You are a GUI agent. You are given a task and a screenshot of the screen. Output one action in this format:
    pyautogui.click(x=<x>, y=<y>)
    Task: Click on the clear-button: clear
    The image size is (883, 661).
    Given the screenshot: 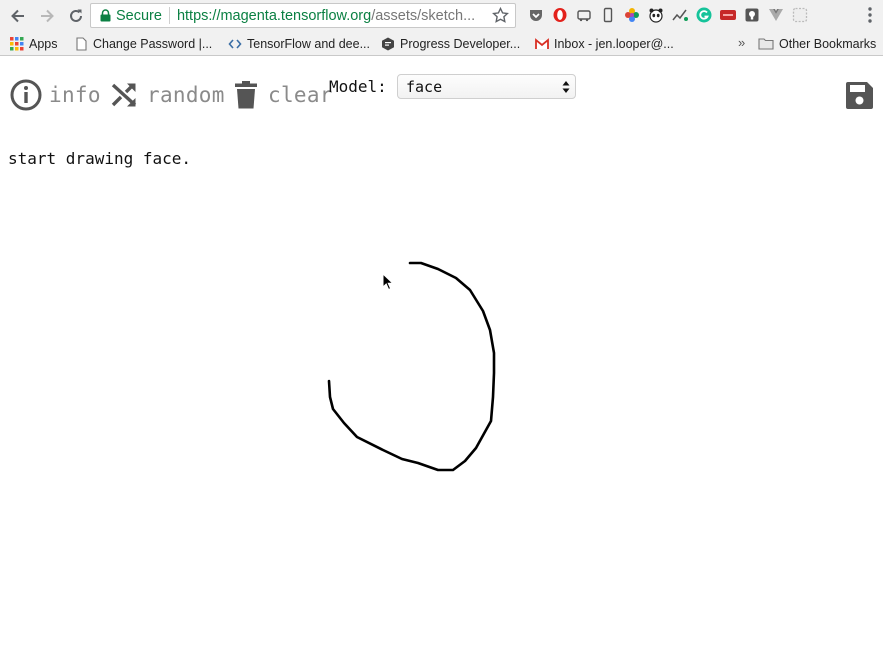 What is the action you would take?
    pyautogui.click(x=283, y=95)
    